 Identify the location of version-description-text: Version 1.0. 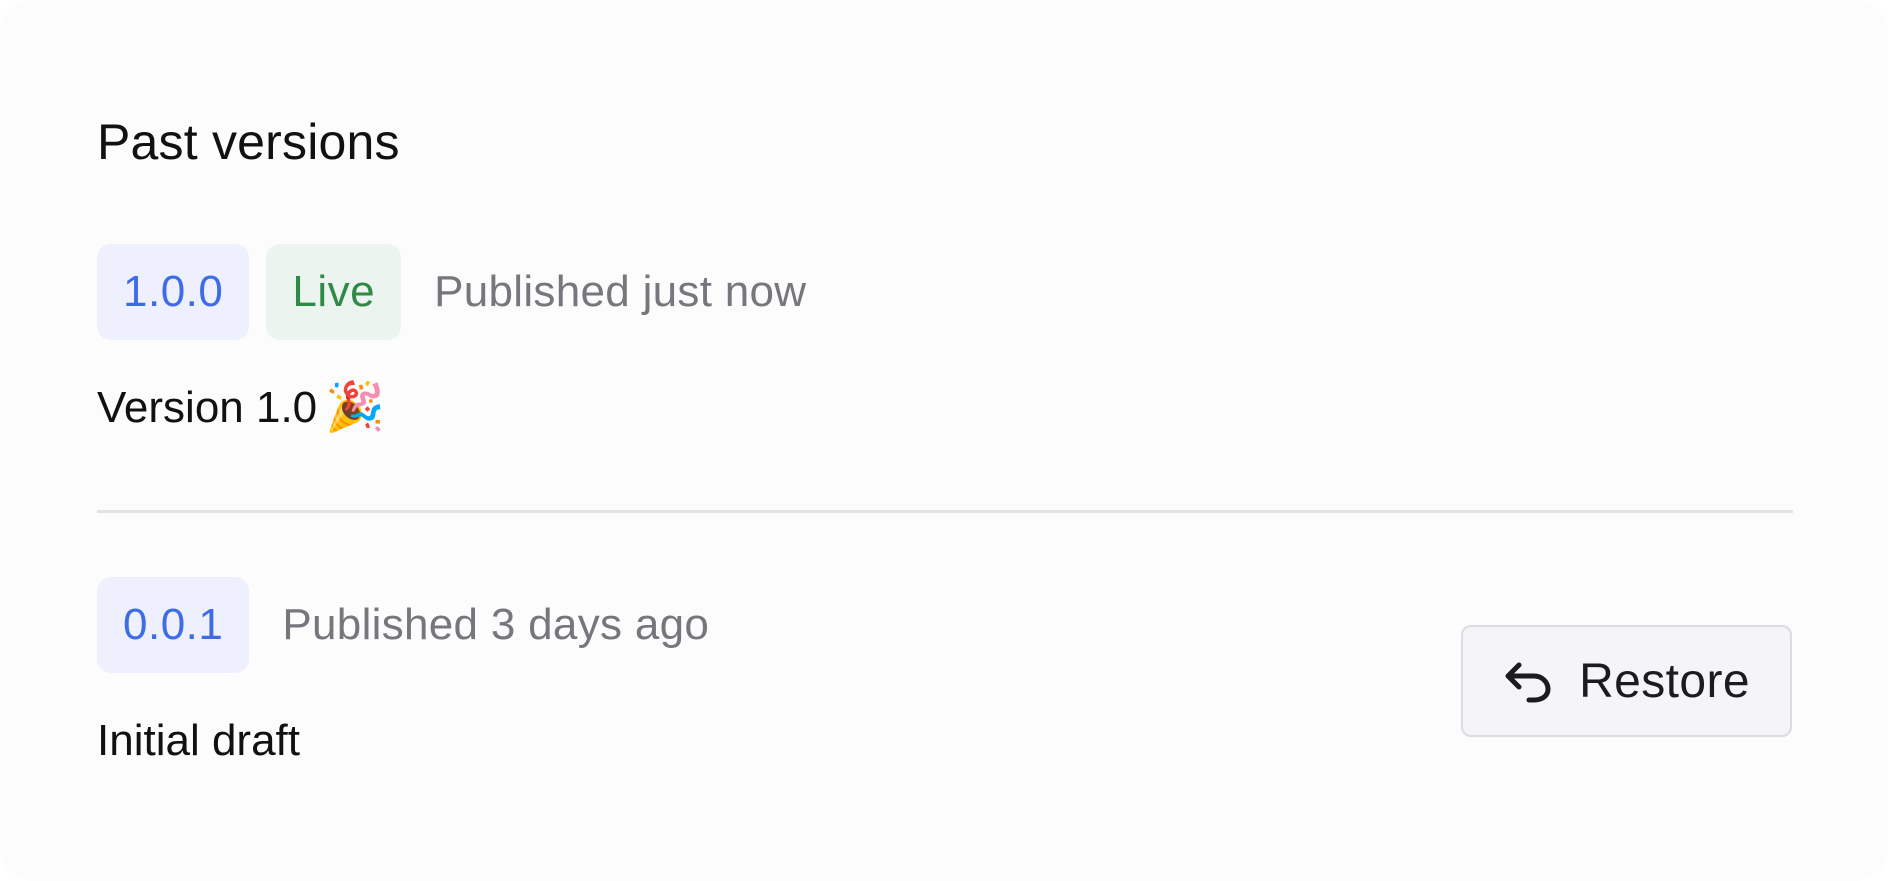
(207, 407).